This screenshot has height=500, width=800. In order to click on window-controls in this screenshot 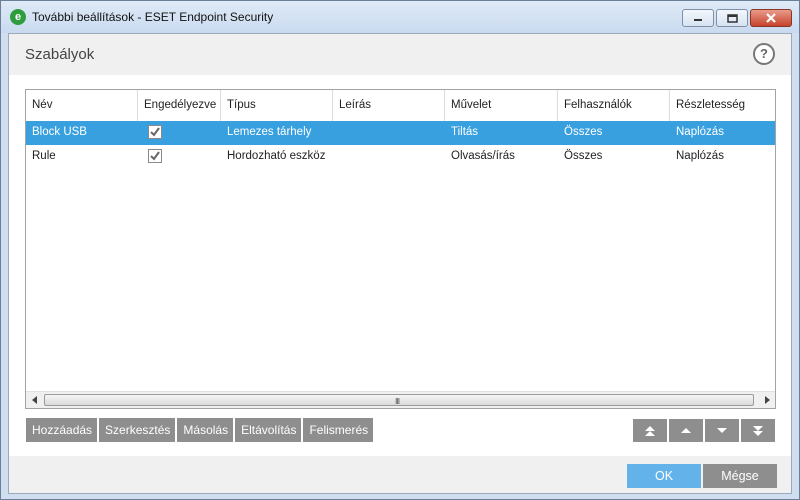, I will do `click(736, 18)`.